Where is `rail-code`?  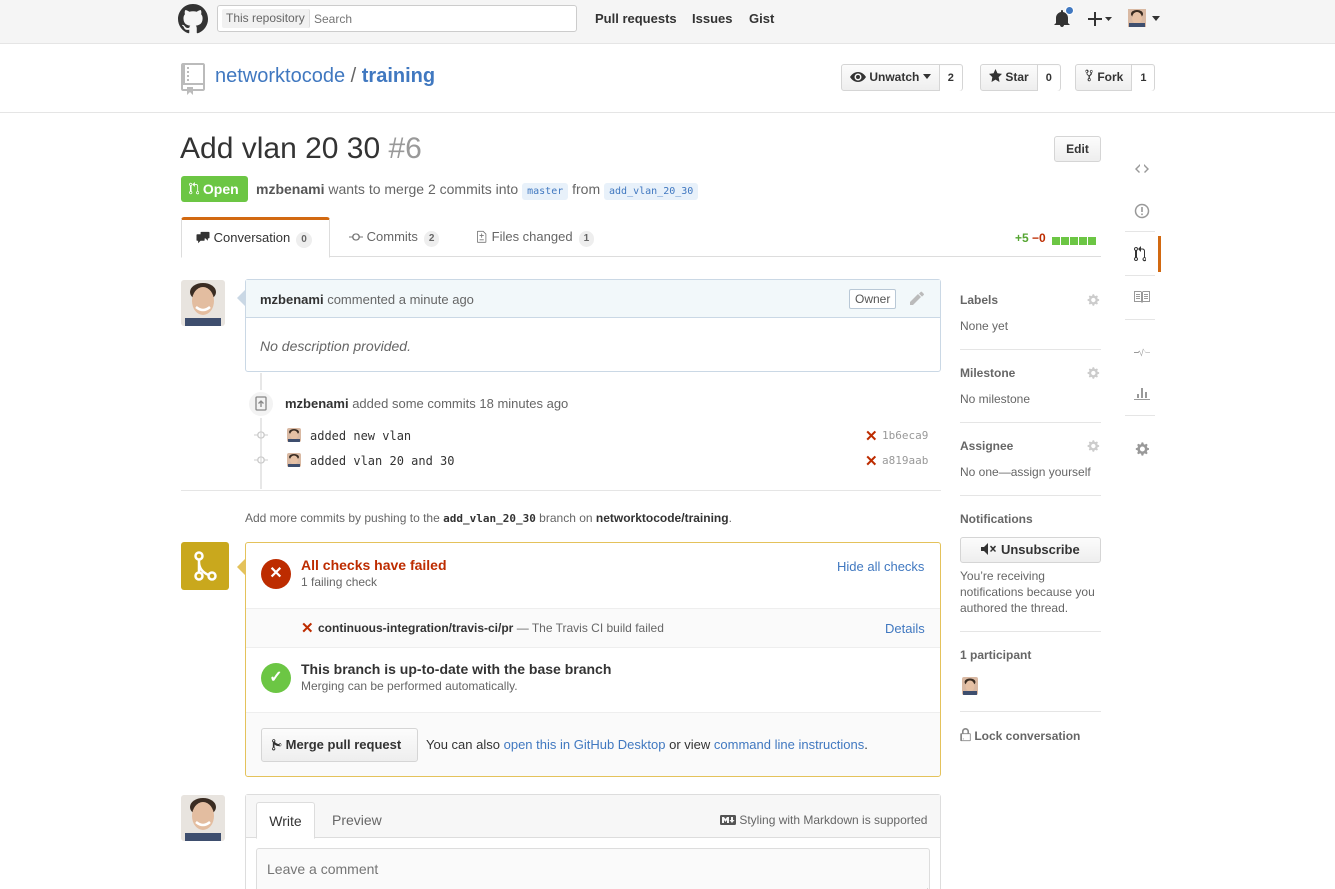 rail-code is located at coordinates (1143, 171).